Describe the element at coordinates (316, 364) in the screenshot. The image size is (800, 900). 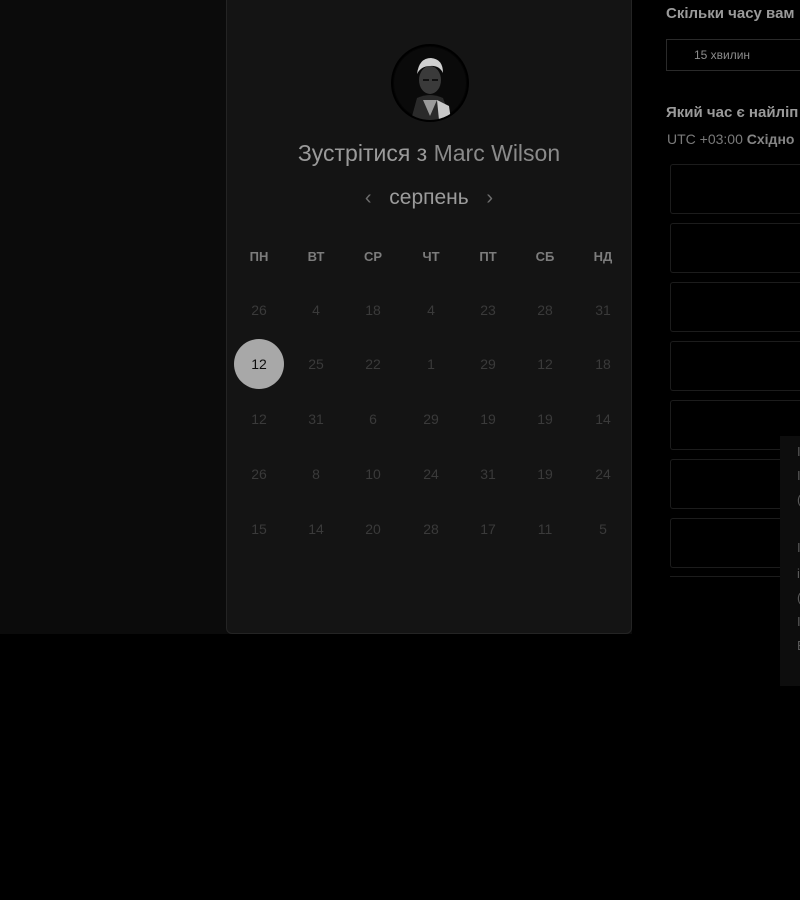
I see `calendar-day: 25` at that location.